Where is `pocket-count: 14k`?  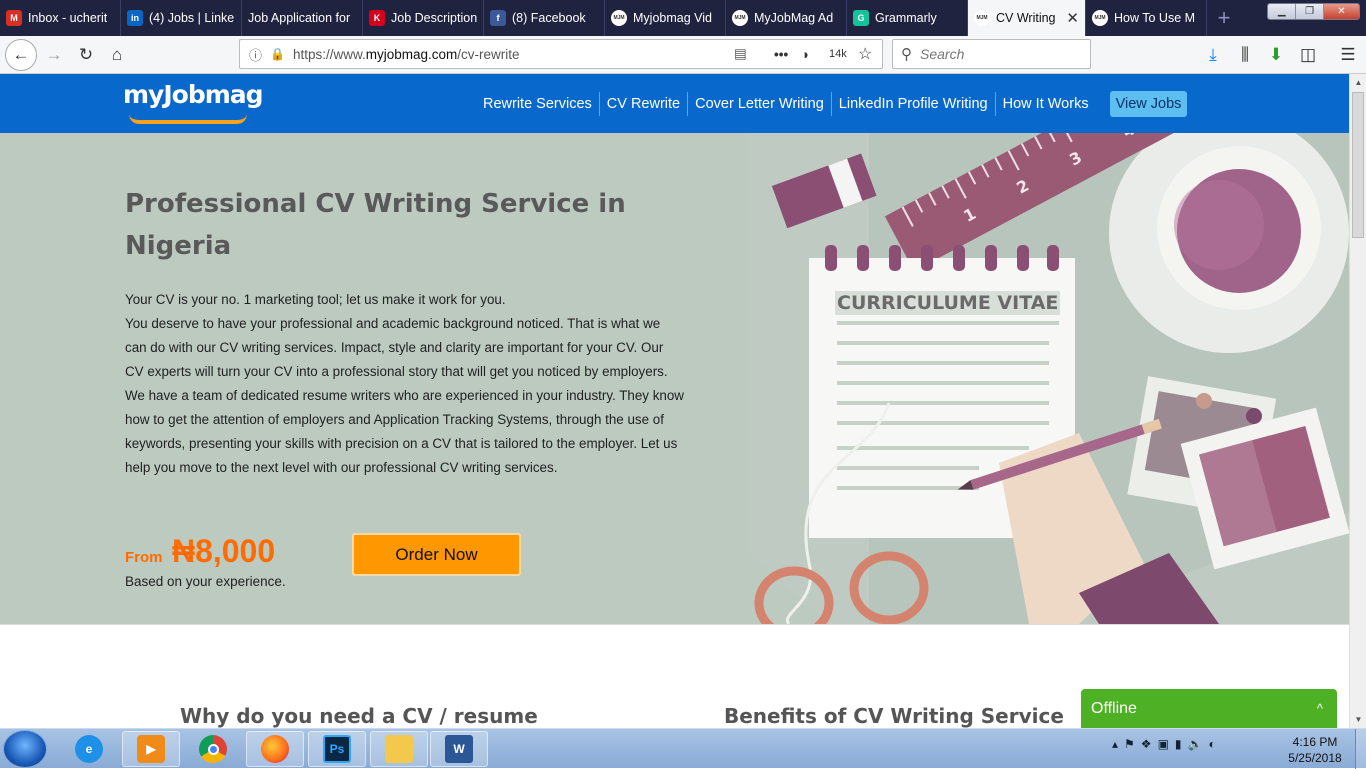
pocket-count: 14k is located at coordinates (838, 54).